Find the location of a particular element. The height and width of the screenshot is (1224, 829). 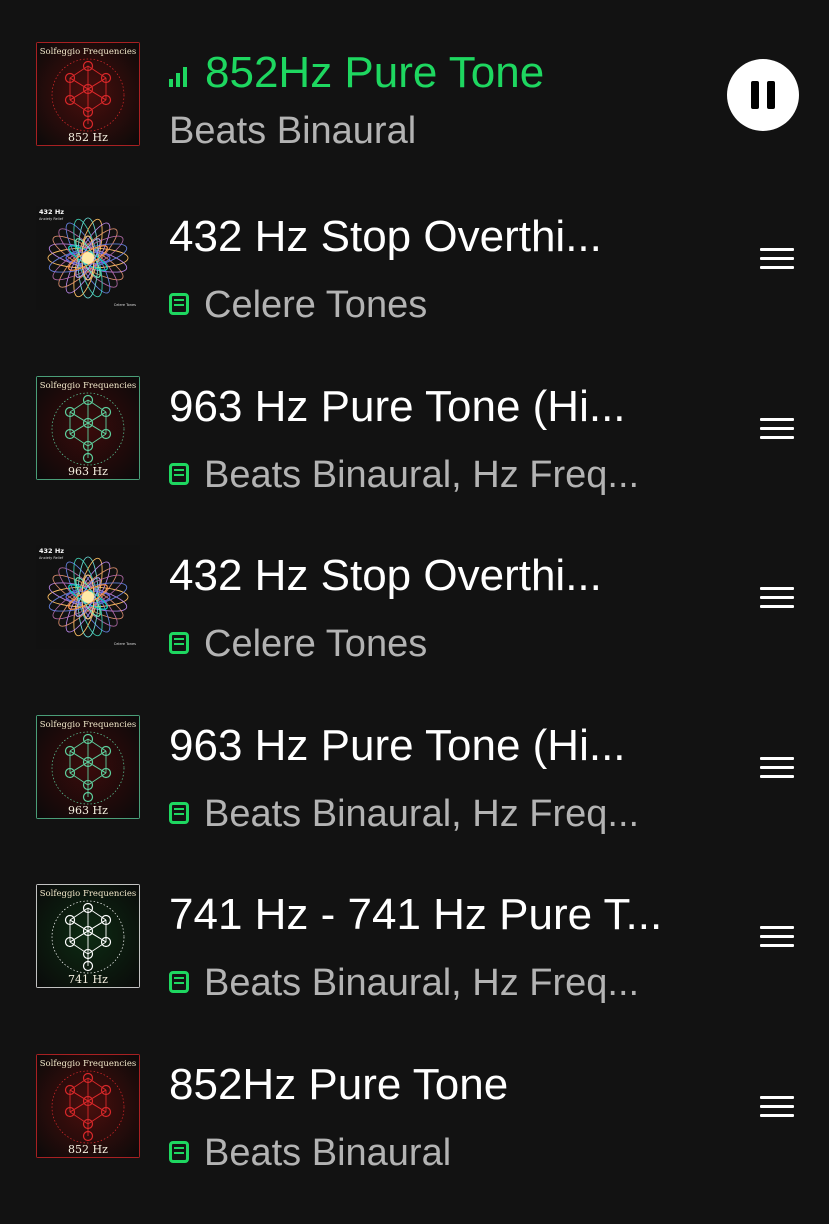

pause-icon-bar is located at coordinates (771, 95).